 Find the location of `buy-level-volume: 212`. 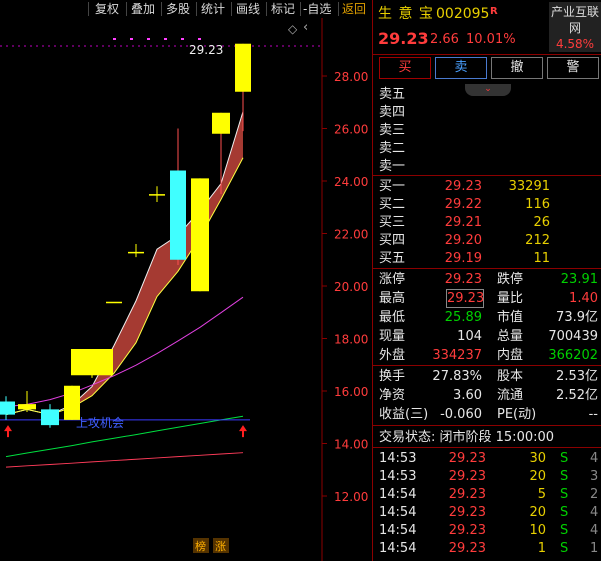

buy-level-volume: 212 is located at coordinates (537, 240).